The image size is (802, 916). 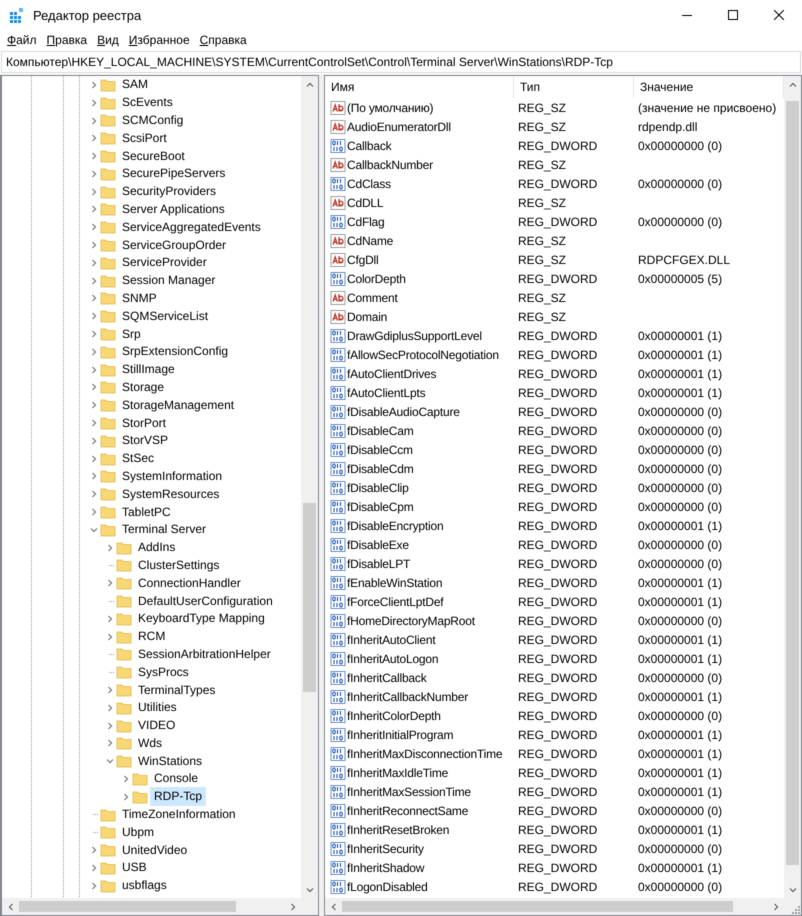 I want to click on tree-item: Storage, so click(x=143, y=387).